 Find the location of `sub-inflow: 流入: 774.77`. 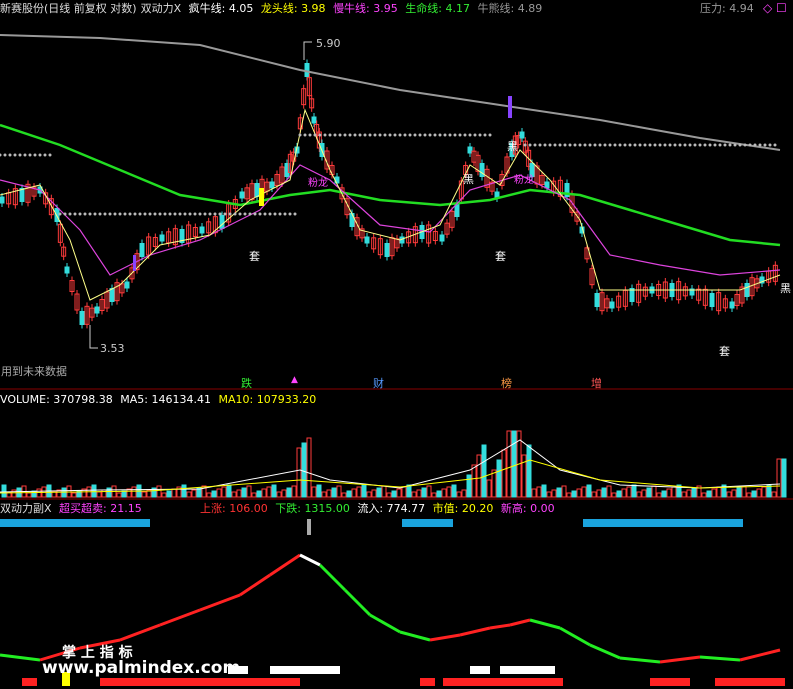

sub-inflow: 流入: 774.77 is located at coordinates (391, 508).